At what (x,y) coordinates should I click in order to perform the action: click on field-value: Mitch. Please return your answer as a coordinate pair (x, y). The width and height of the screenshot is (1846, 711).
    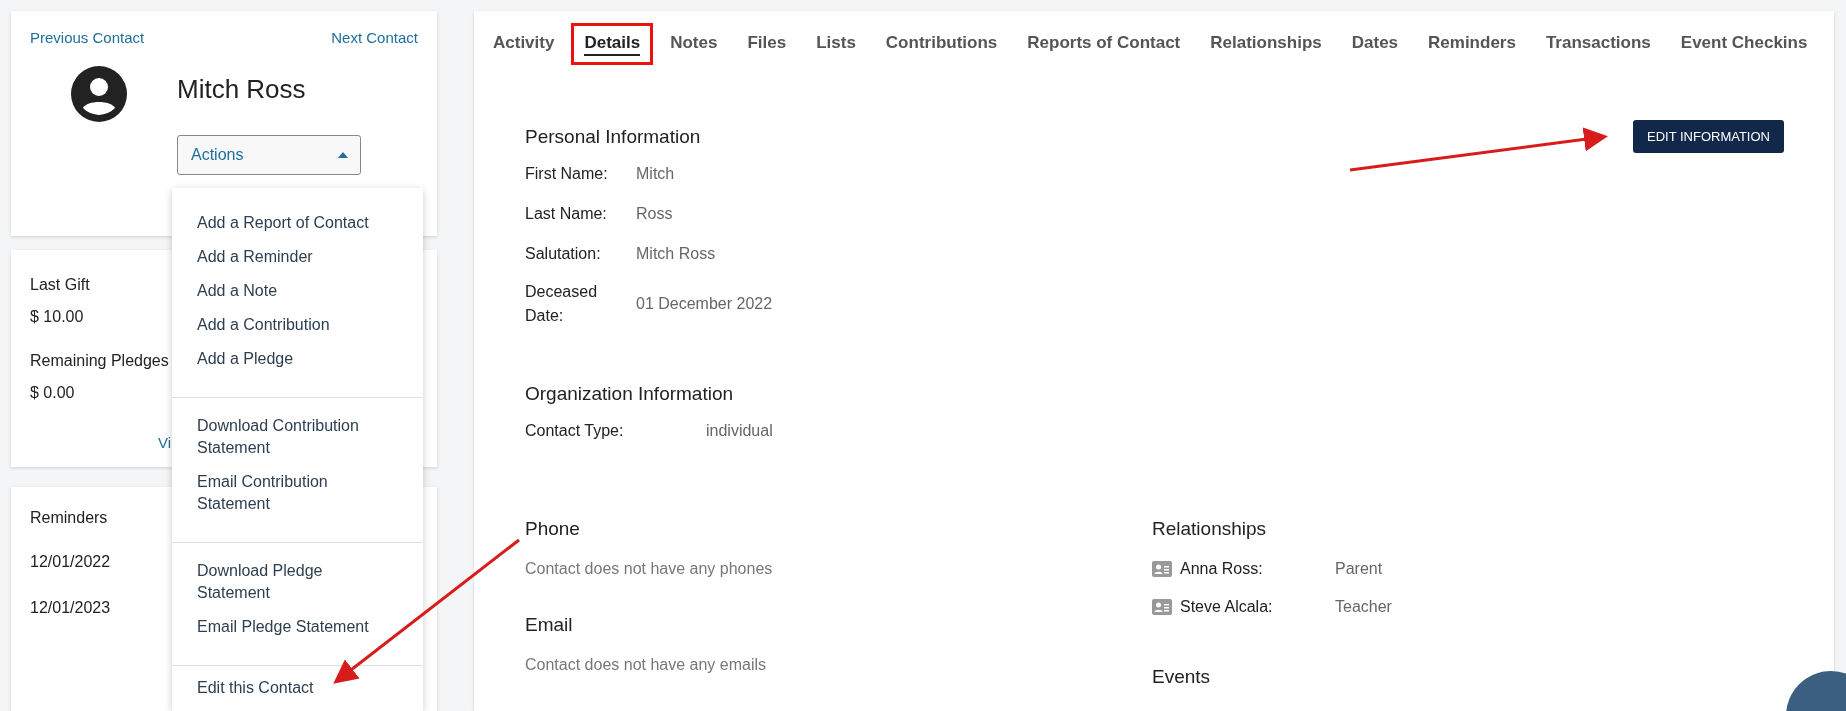
    Looking at the image, I should click on (655, 174).